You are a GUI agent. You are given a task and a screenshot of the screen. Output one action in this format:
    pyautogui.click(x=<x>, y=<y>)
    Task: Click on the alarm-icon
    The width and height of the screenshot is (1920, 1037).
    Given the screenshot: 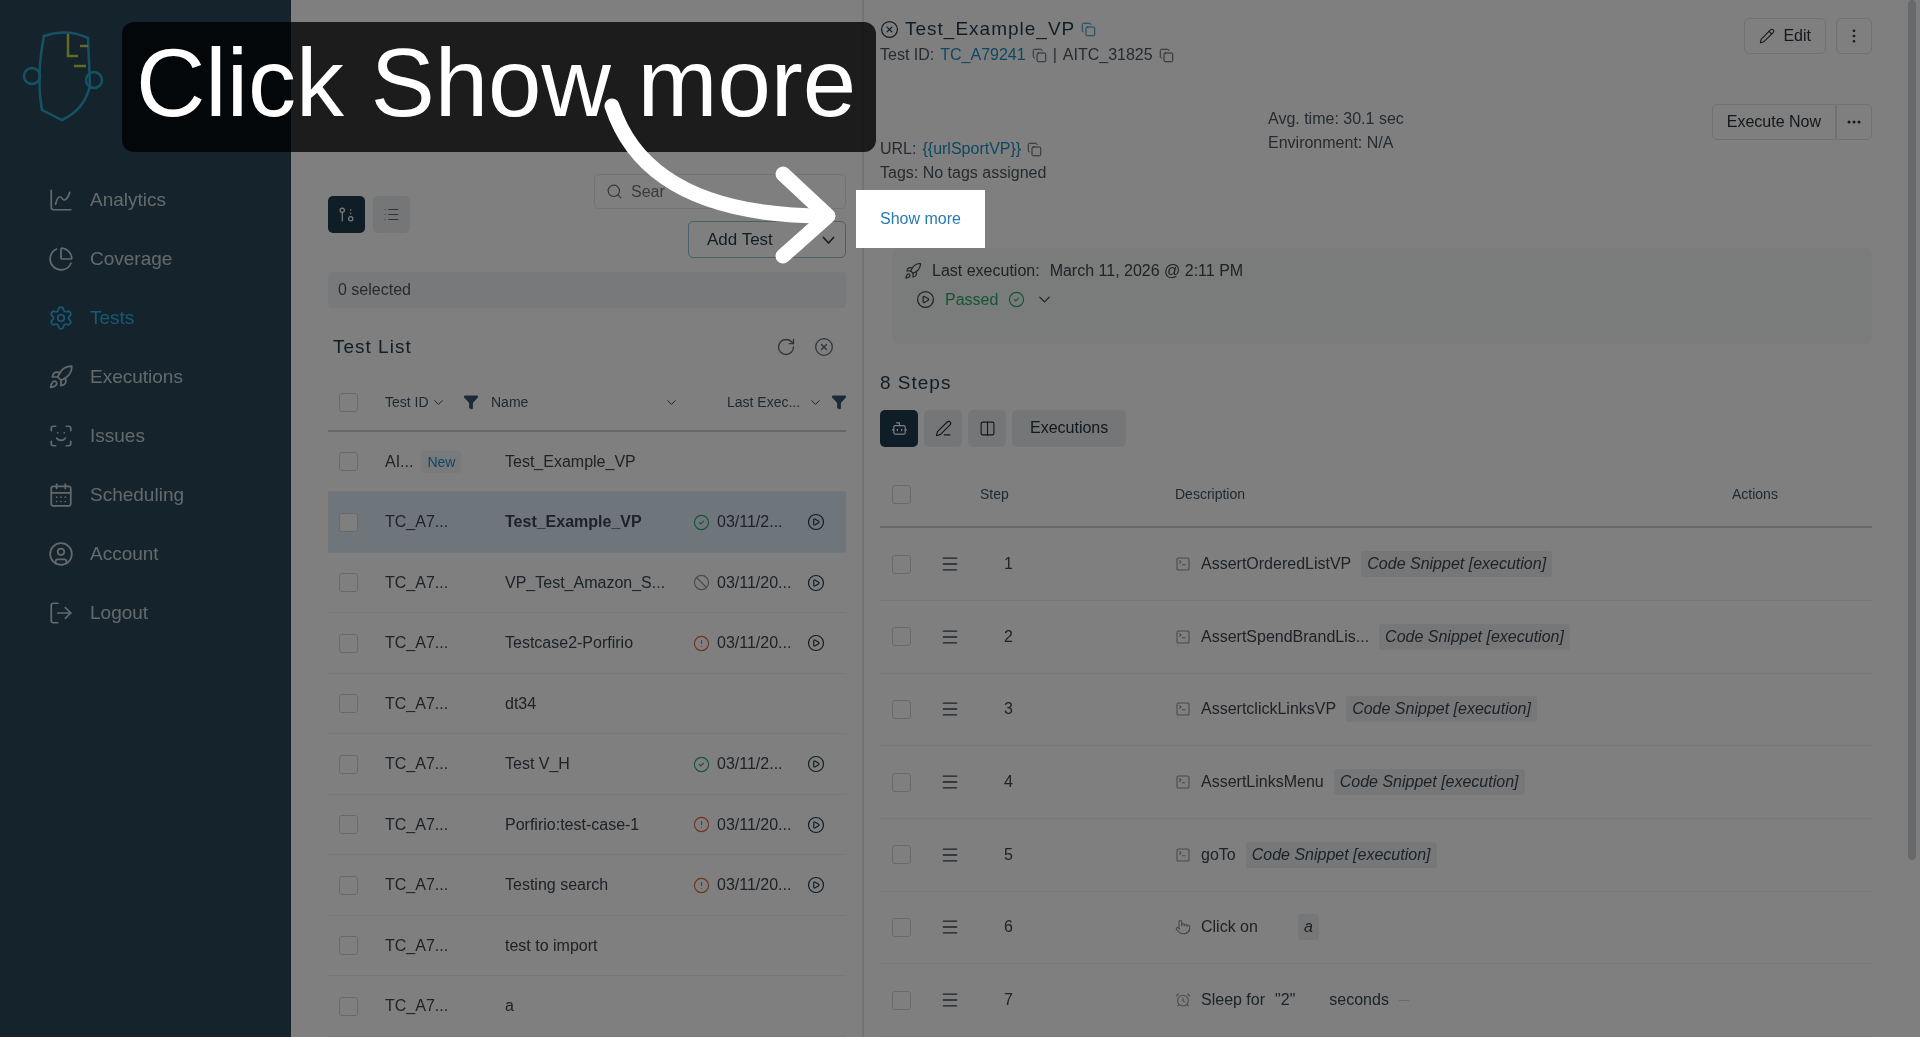 What is the action you would take?
    pyautogui.click(x=1183, y=1000)
    